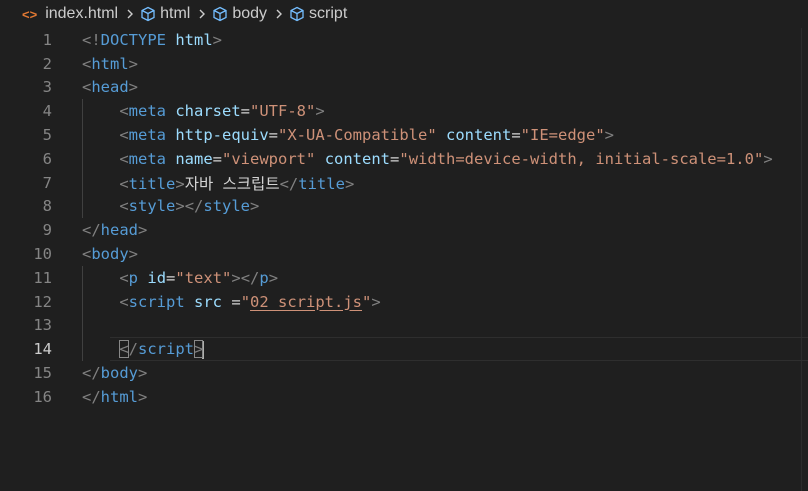 This screenshot has height=491, width=808. Describe the element at coordinates (156, 301) in the screenshot. I see `code-token: script` at that location.